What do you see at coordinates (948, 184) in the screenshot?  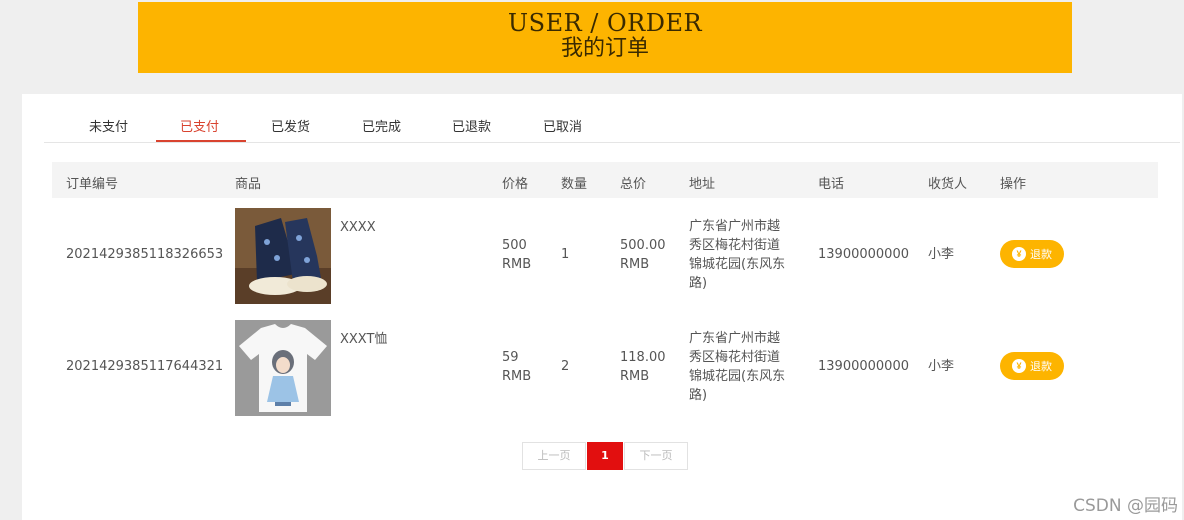 I see `header-receiver: 收货人` at bounding box center [948, 184].